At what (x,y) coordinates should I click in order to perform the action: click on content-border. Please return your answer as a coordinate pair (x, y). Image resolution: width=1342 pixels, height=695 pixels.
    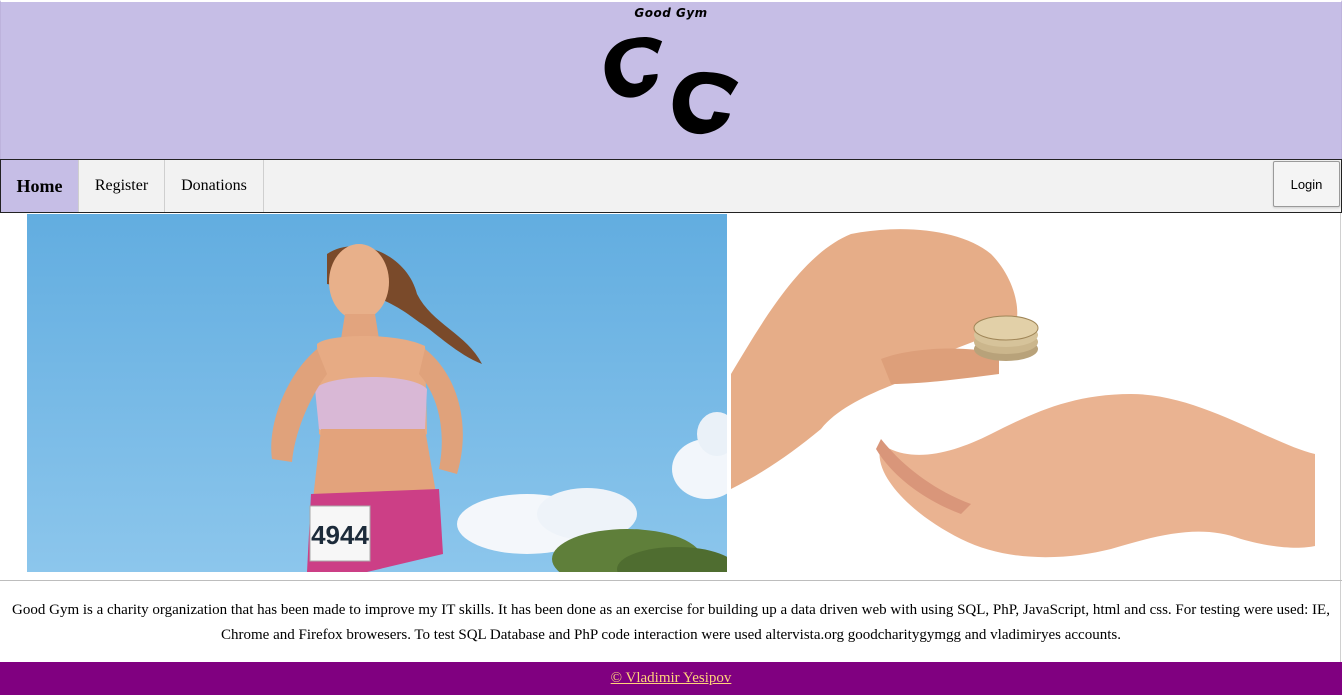
    Looking at the image, I should click on (1340, 438).